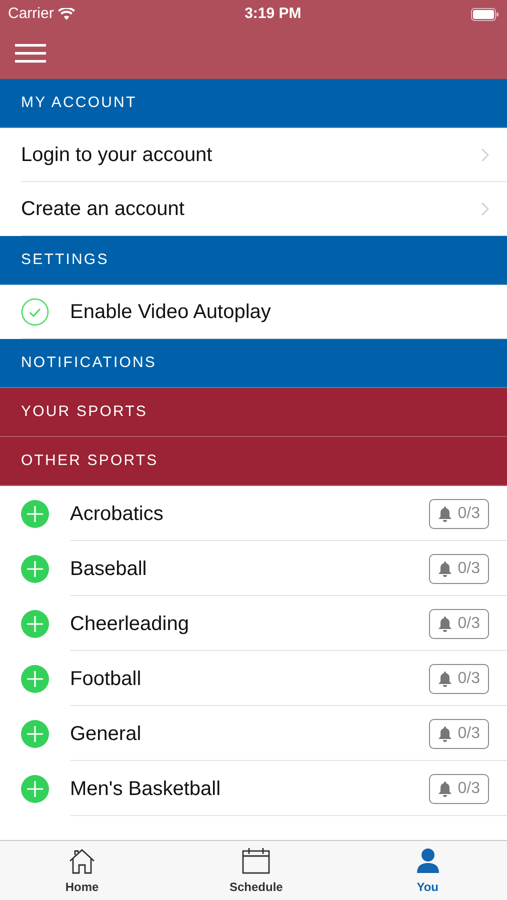 The width and height of the screenshot is (507, 900). What do you see at coordinates (31, 14) in the screenshot?
I see `carrier-label: Carrier` at bounding box center [31, 14].